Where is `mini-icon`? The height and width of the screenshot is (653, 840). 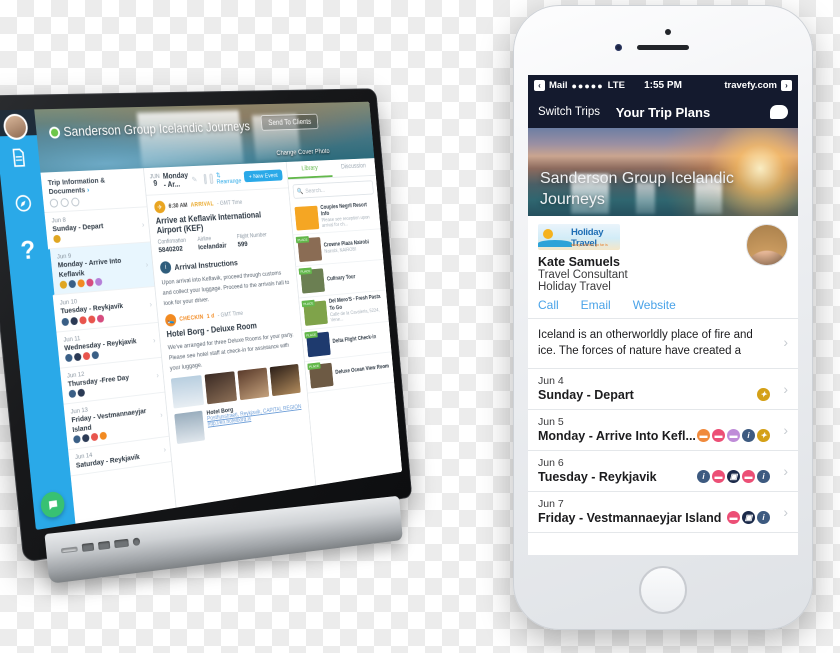 mini-icon is located at coordinates (54, 203).